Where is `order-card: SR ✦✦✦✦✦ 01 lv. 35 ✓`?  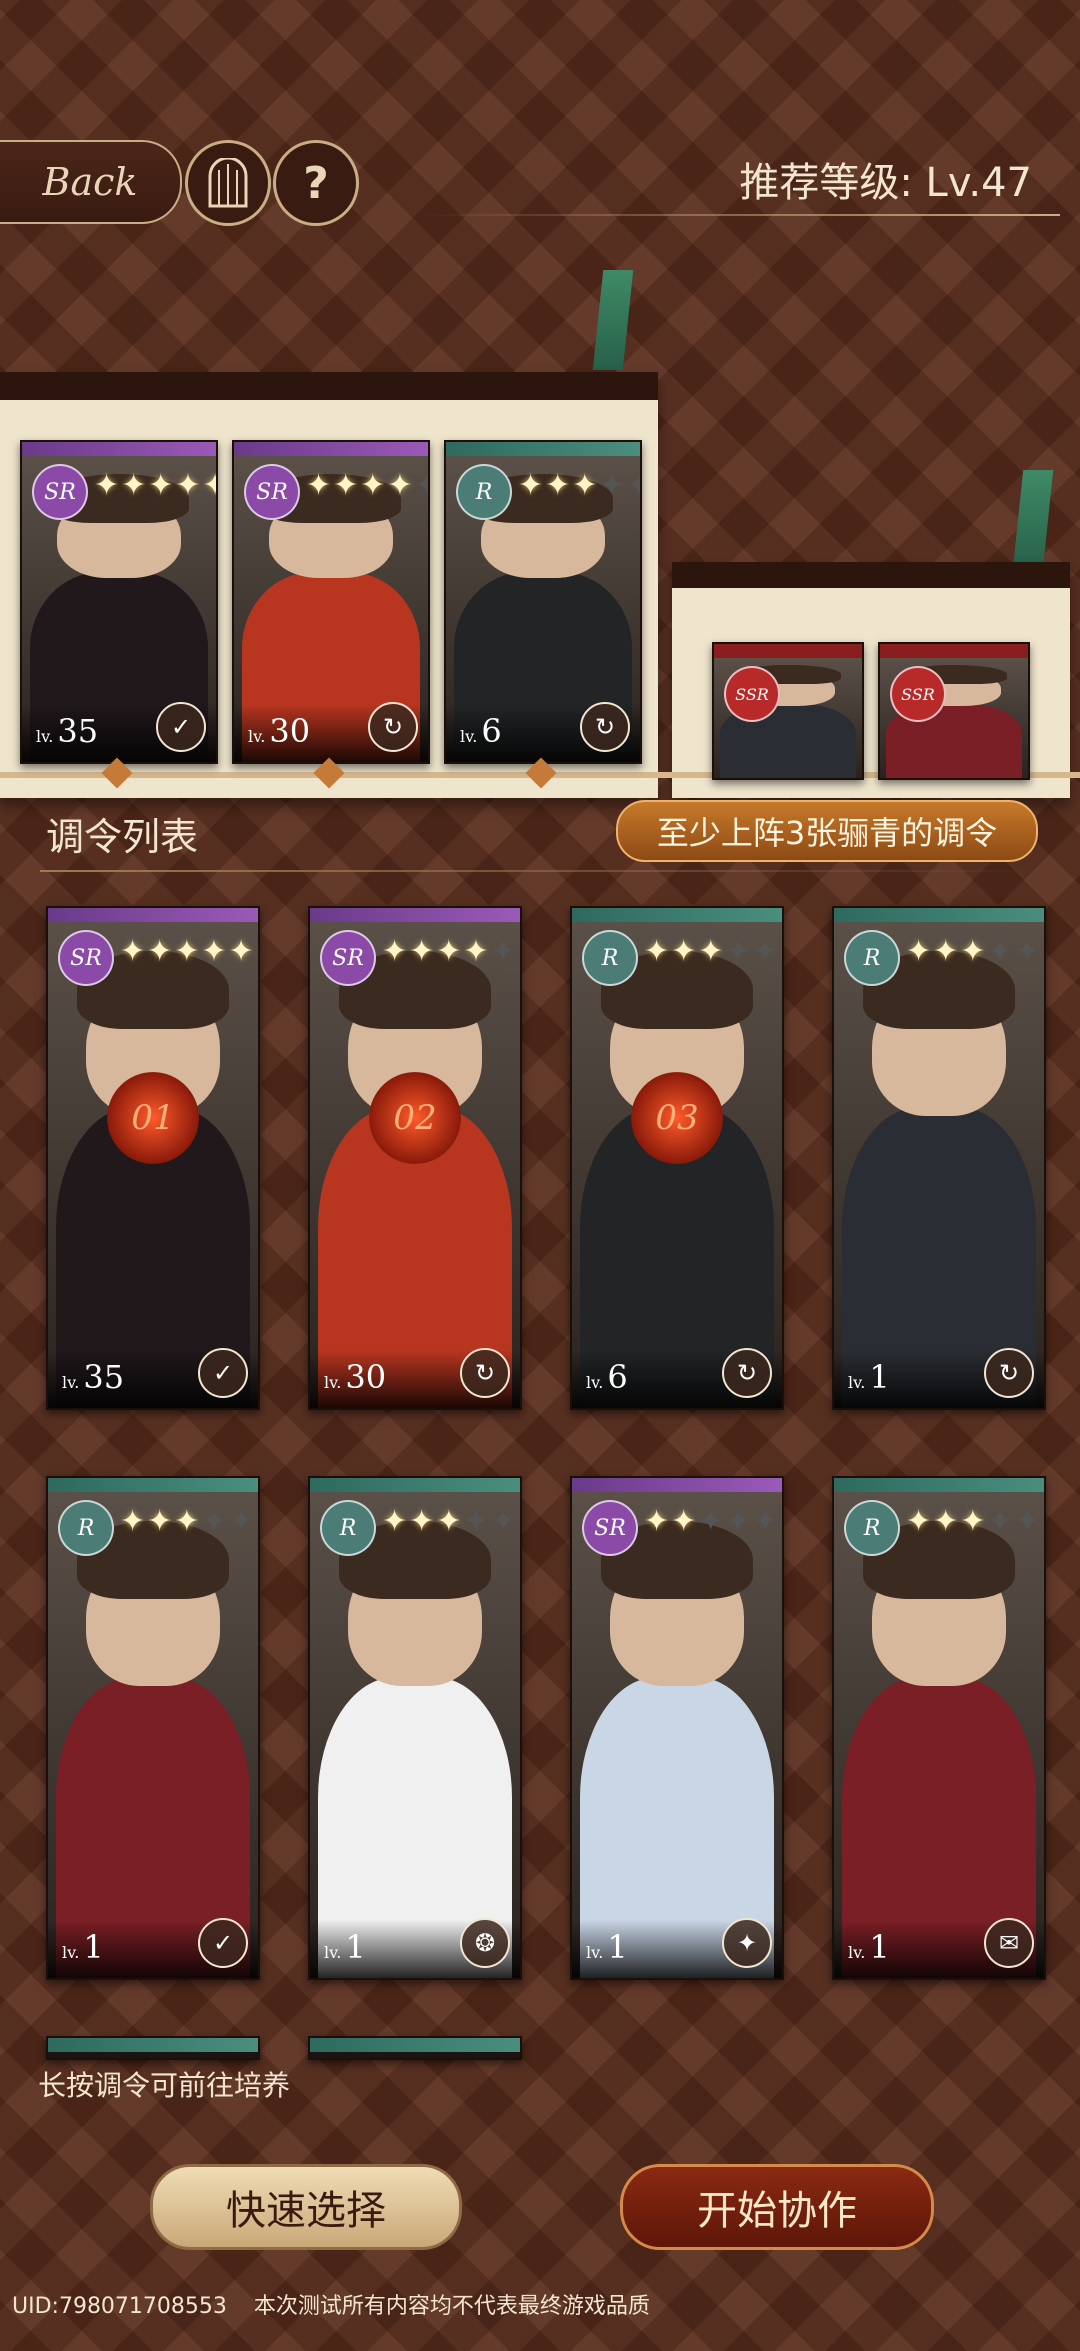 order-card: SR ✦✦✦✦✦ 01 lv. 35 ✓ is located at coordinates (153, 1158).